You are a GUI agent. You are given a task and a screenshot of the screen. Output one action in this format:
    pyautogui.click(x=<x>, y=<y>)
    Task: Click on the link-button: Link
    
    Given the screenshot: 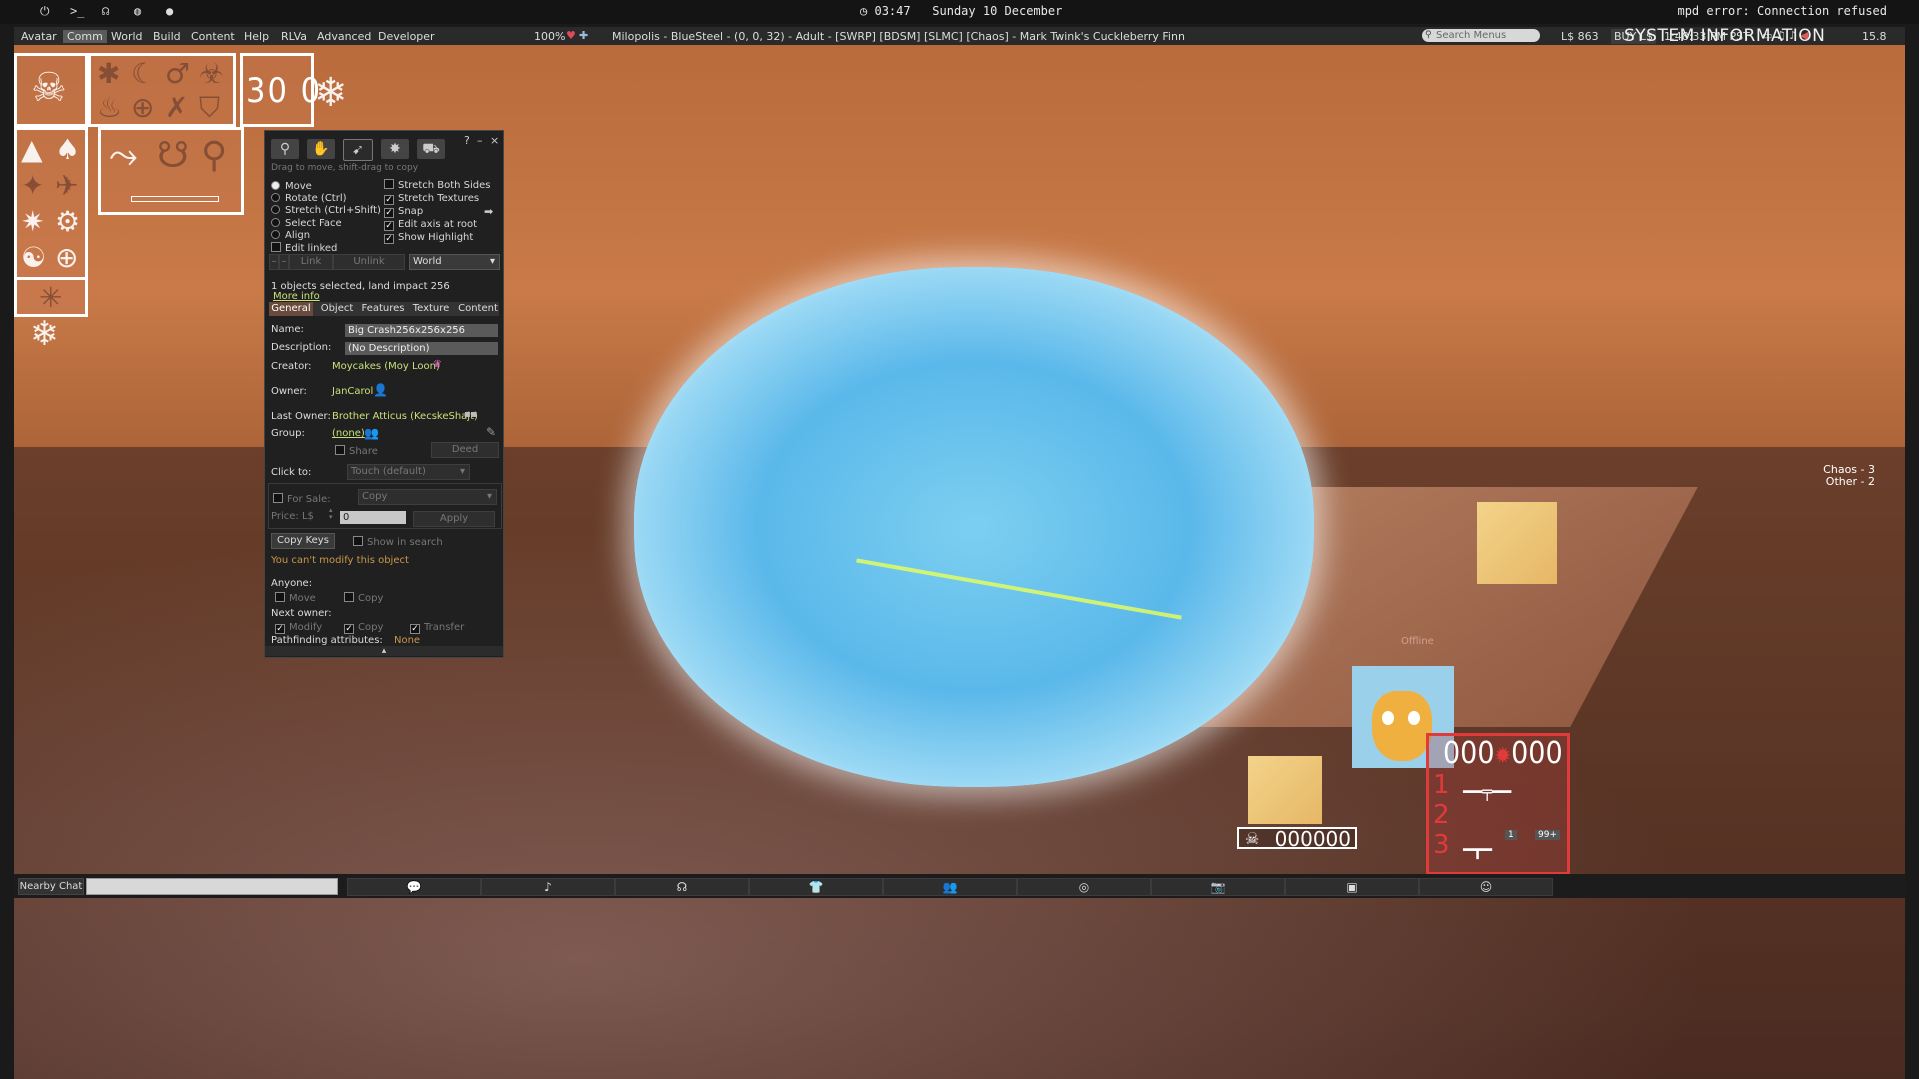 What is the action you would take?
    pyautogui.click(x=311, y=262)
    